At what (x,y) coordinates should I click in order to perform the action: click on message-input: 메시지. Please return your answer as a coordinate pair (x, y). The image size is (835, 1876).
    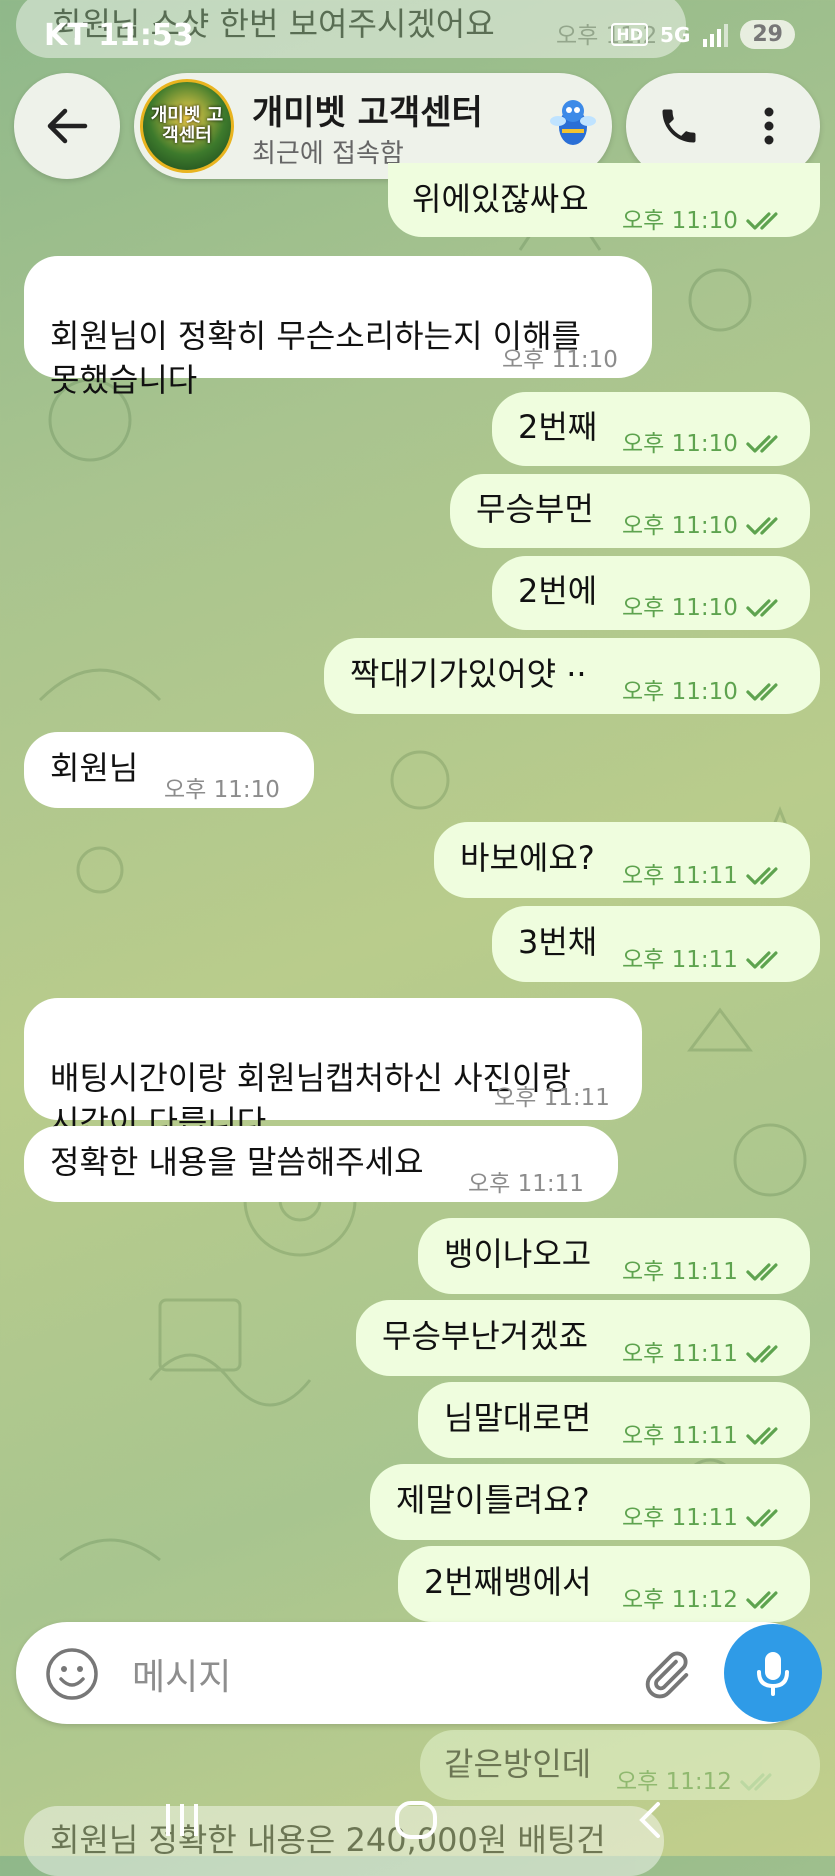
    Looking at the image, I should click on (181, 1674).